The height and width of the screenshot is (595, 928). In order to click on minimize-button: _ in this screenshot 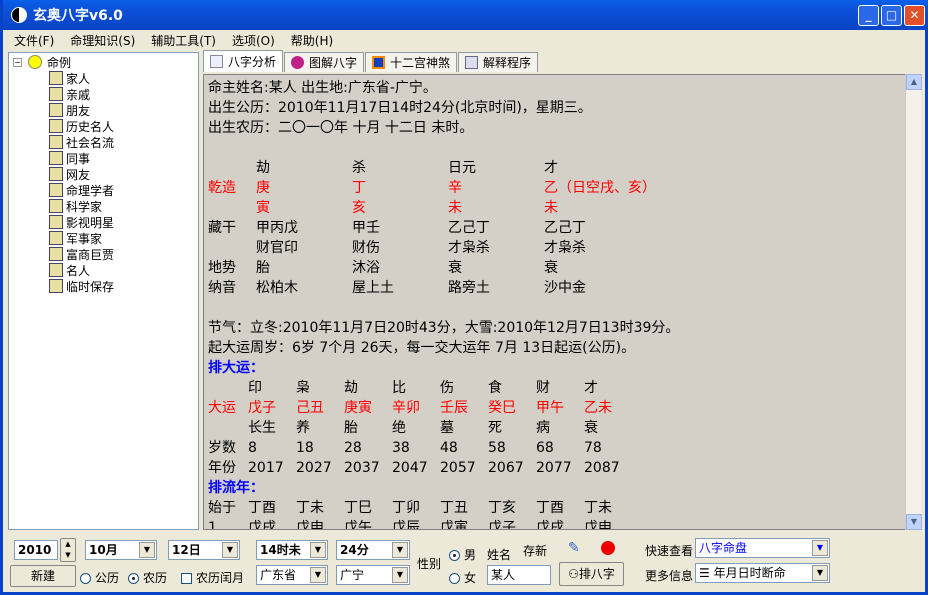, I will do `click(868, 15)`.